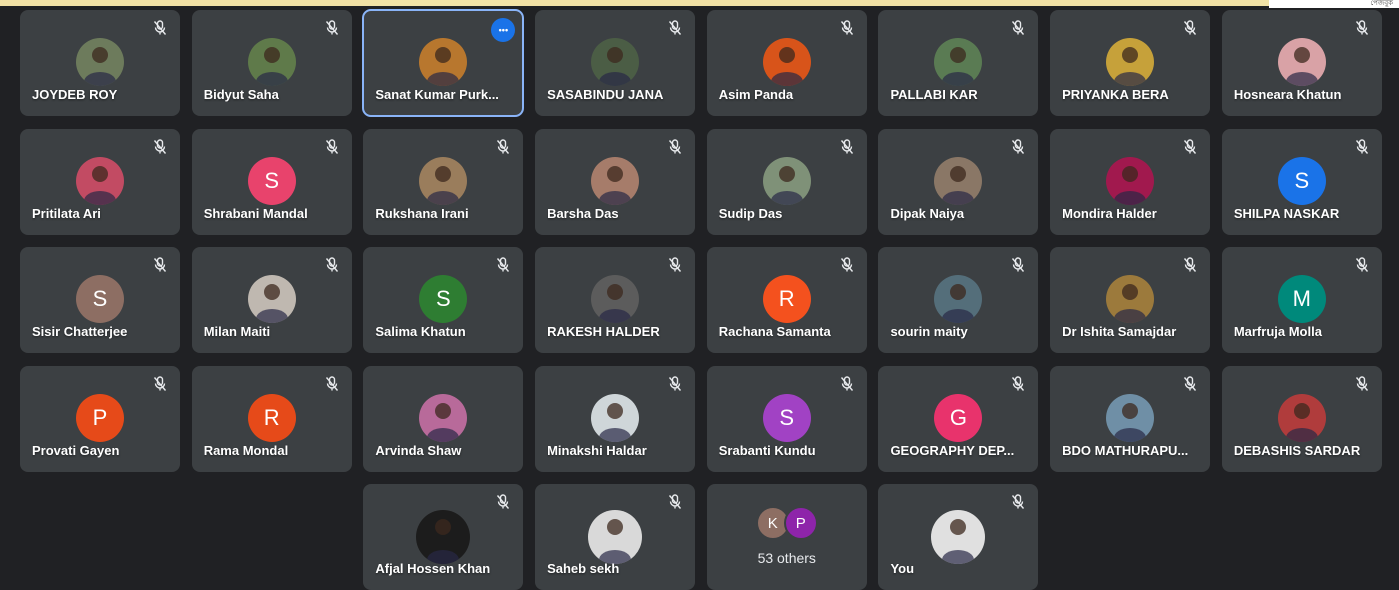 This screenshot has height=590, width=1399. I want to click on participant-tile: Arvinda Shaw, so click(443, 418).